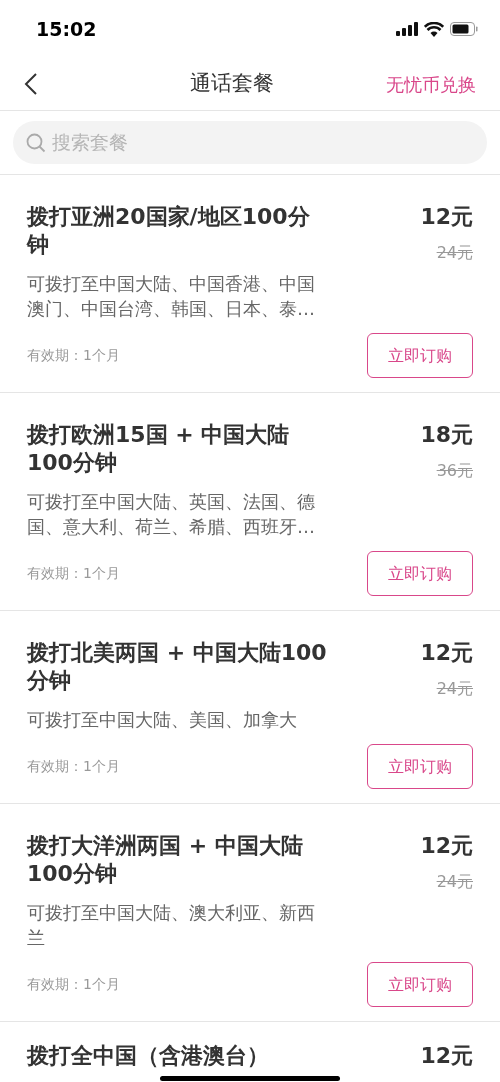  Describe the element at coordinates (36, 142) in the screenshot. I see `search-icon` at that location.